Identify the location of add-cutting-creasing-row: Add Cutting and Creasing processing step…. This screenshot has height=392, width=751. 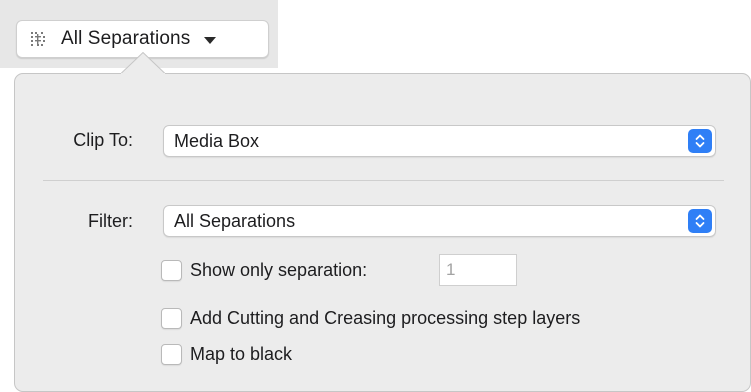
(370, 318).